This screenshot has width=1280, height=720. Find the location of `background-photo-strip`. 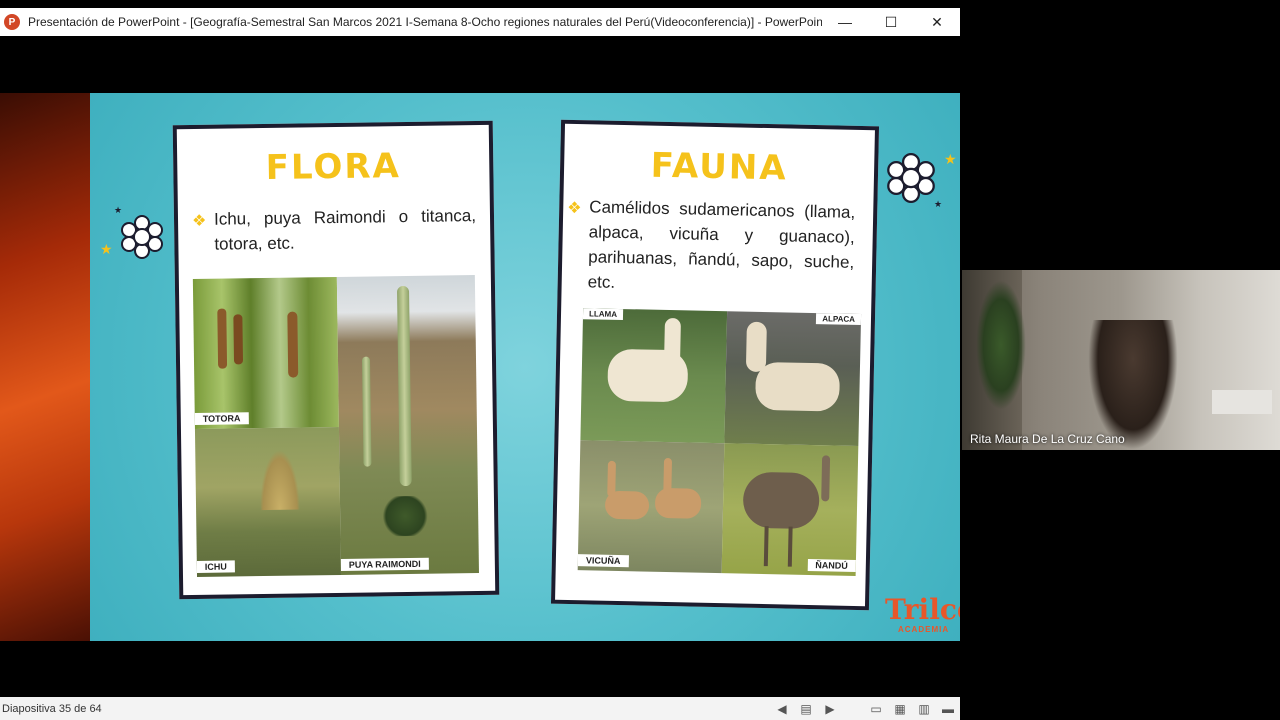

background-photo-strip is located at coordinates (45, 367).